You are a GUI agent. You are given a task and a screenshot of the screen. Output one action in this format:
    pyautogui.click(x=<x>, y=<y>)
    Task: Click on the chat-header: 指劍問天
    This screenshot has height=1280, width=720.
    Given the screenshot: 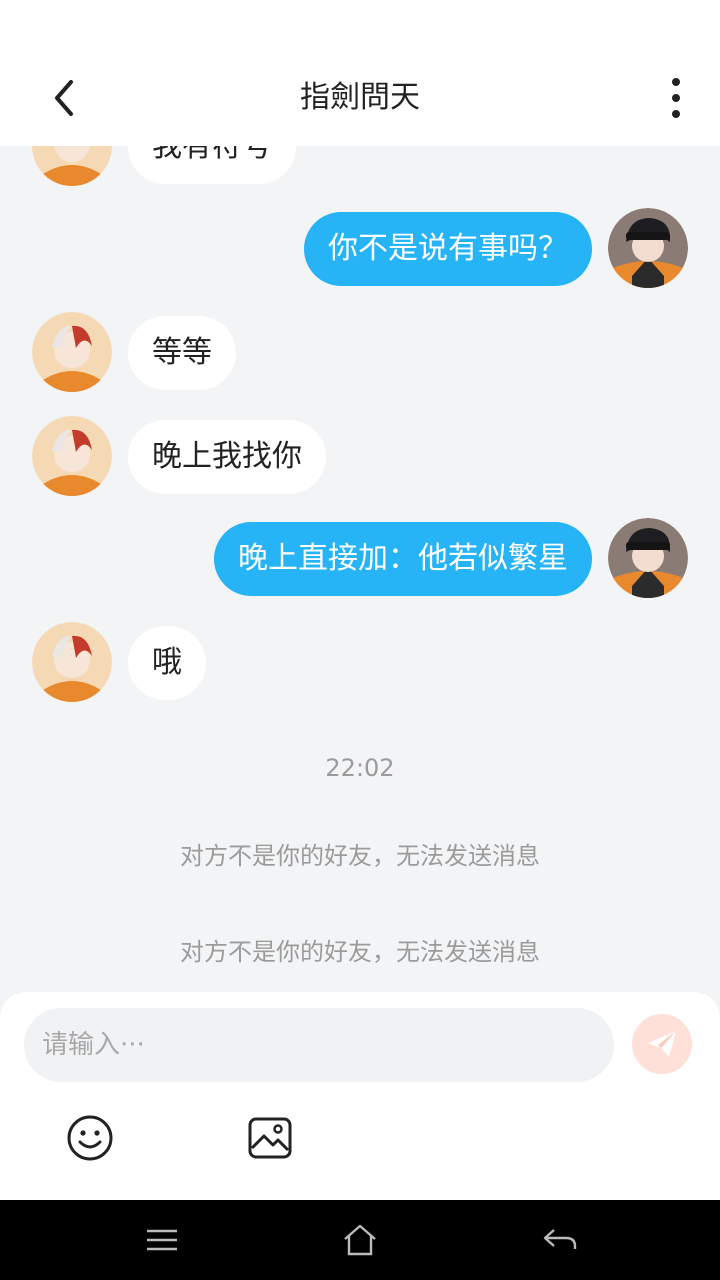 What is the action you would take?
    pyautogui.click(x=360, y=73)
    